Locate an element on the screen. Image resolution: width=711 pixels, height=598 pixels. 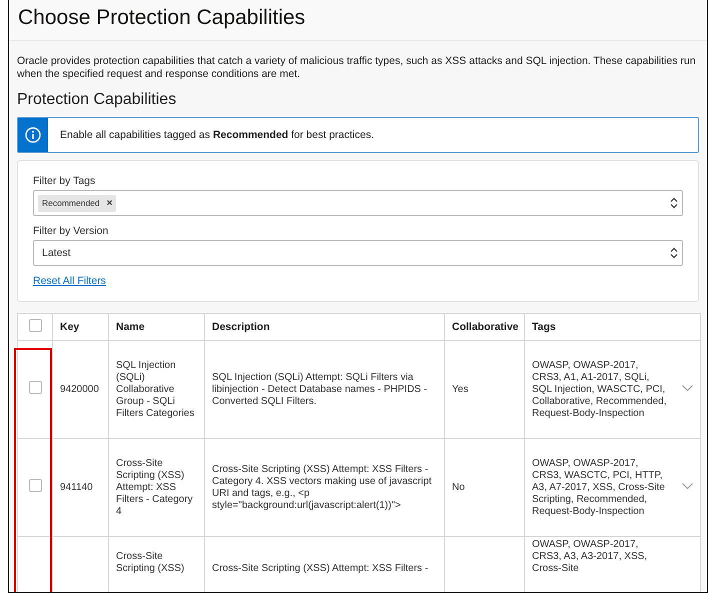
table-cell: No is located at coordinates (458, 487).